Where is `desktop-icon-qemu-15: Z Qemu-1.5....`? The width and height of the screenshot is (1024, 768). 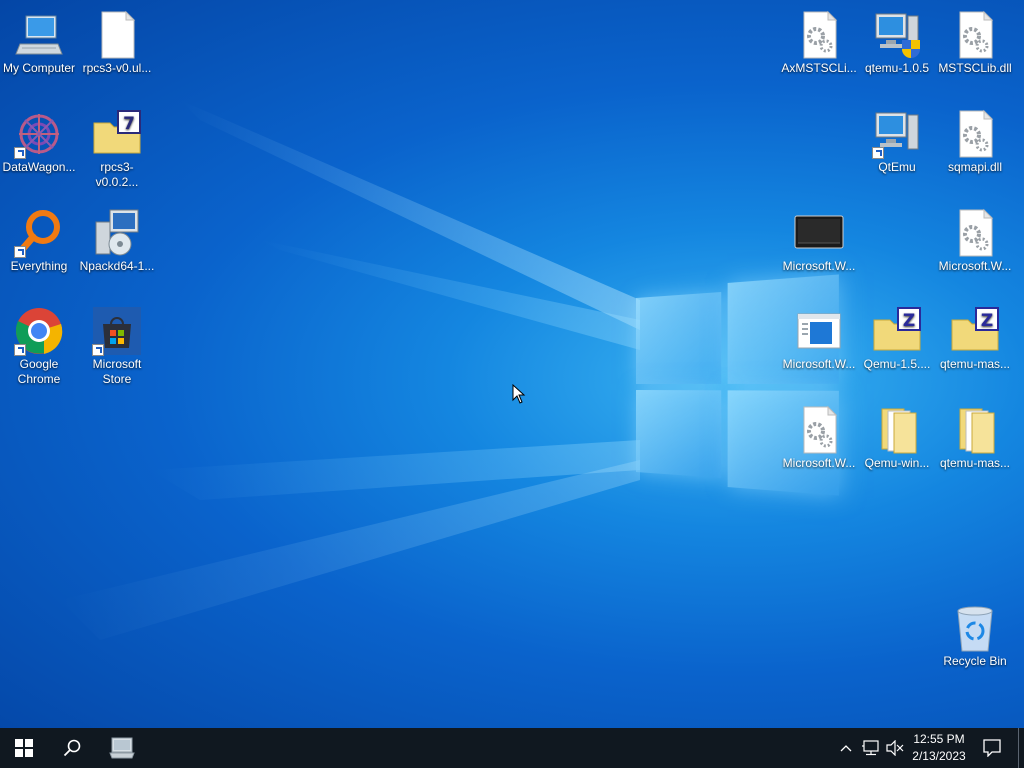 desktop-icon-qemu-15: Z Qemu-1.5.... is located at coordinates (897, 345).